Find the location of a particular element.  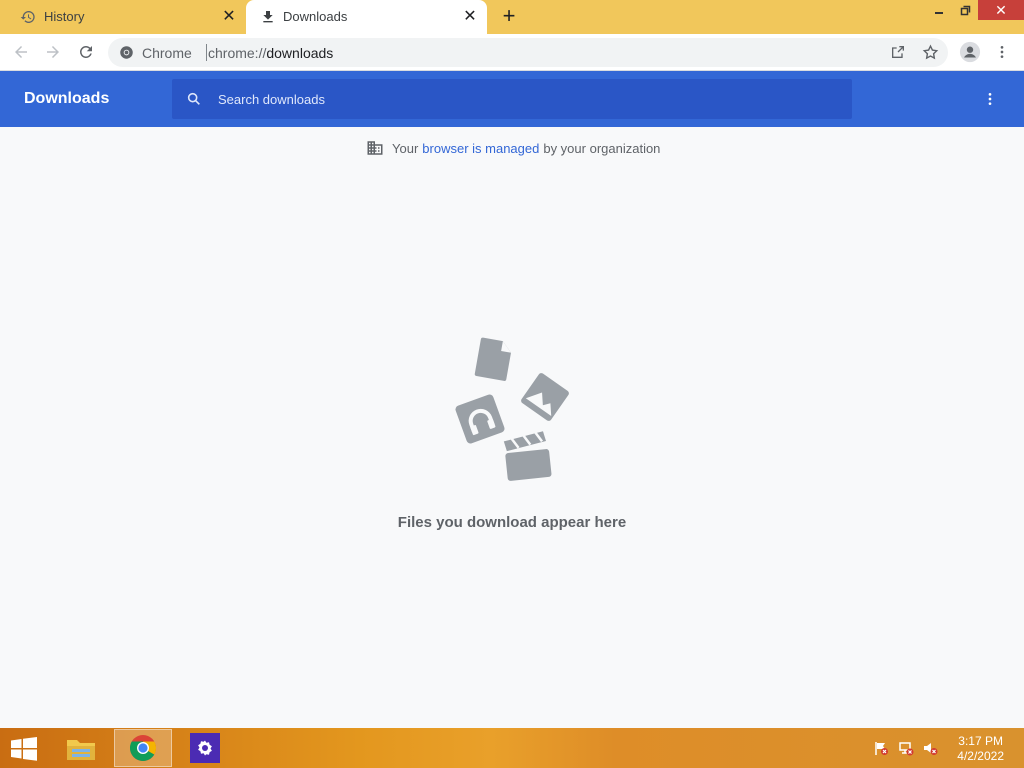

download-icon is located at coordinates (268, 17).